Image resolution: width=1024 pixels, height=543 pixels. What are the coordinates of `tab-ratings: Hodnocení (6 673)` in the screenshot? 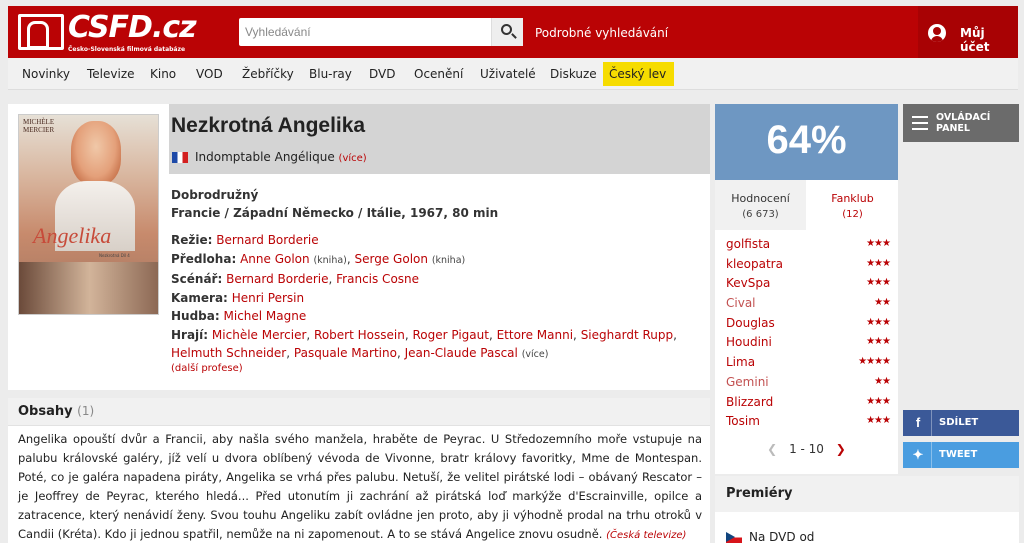 It's located at (760, 205).